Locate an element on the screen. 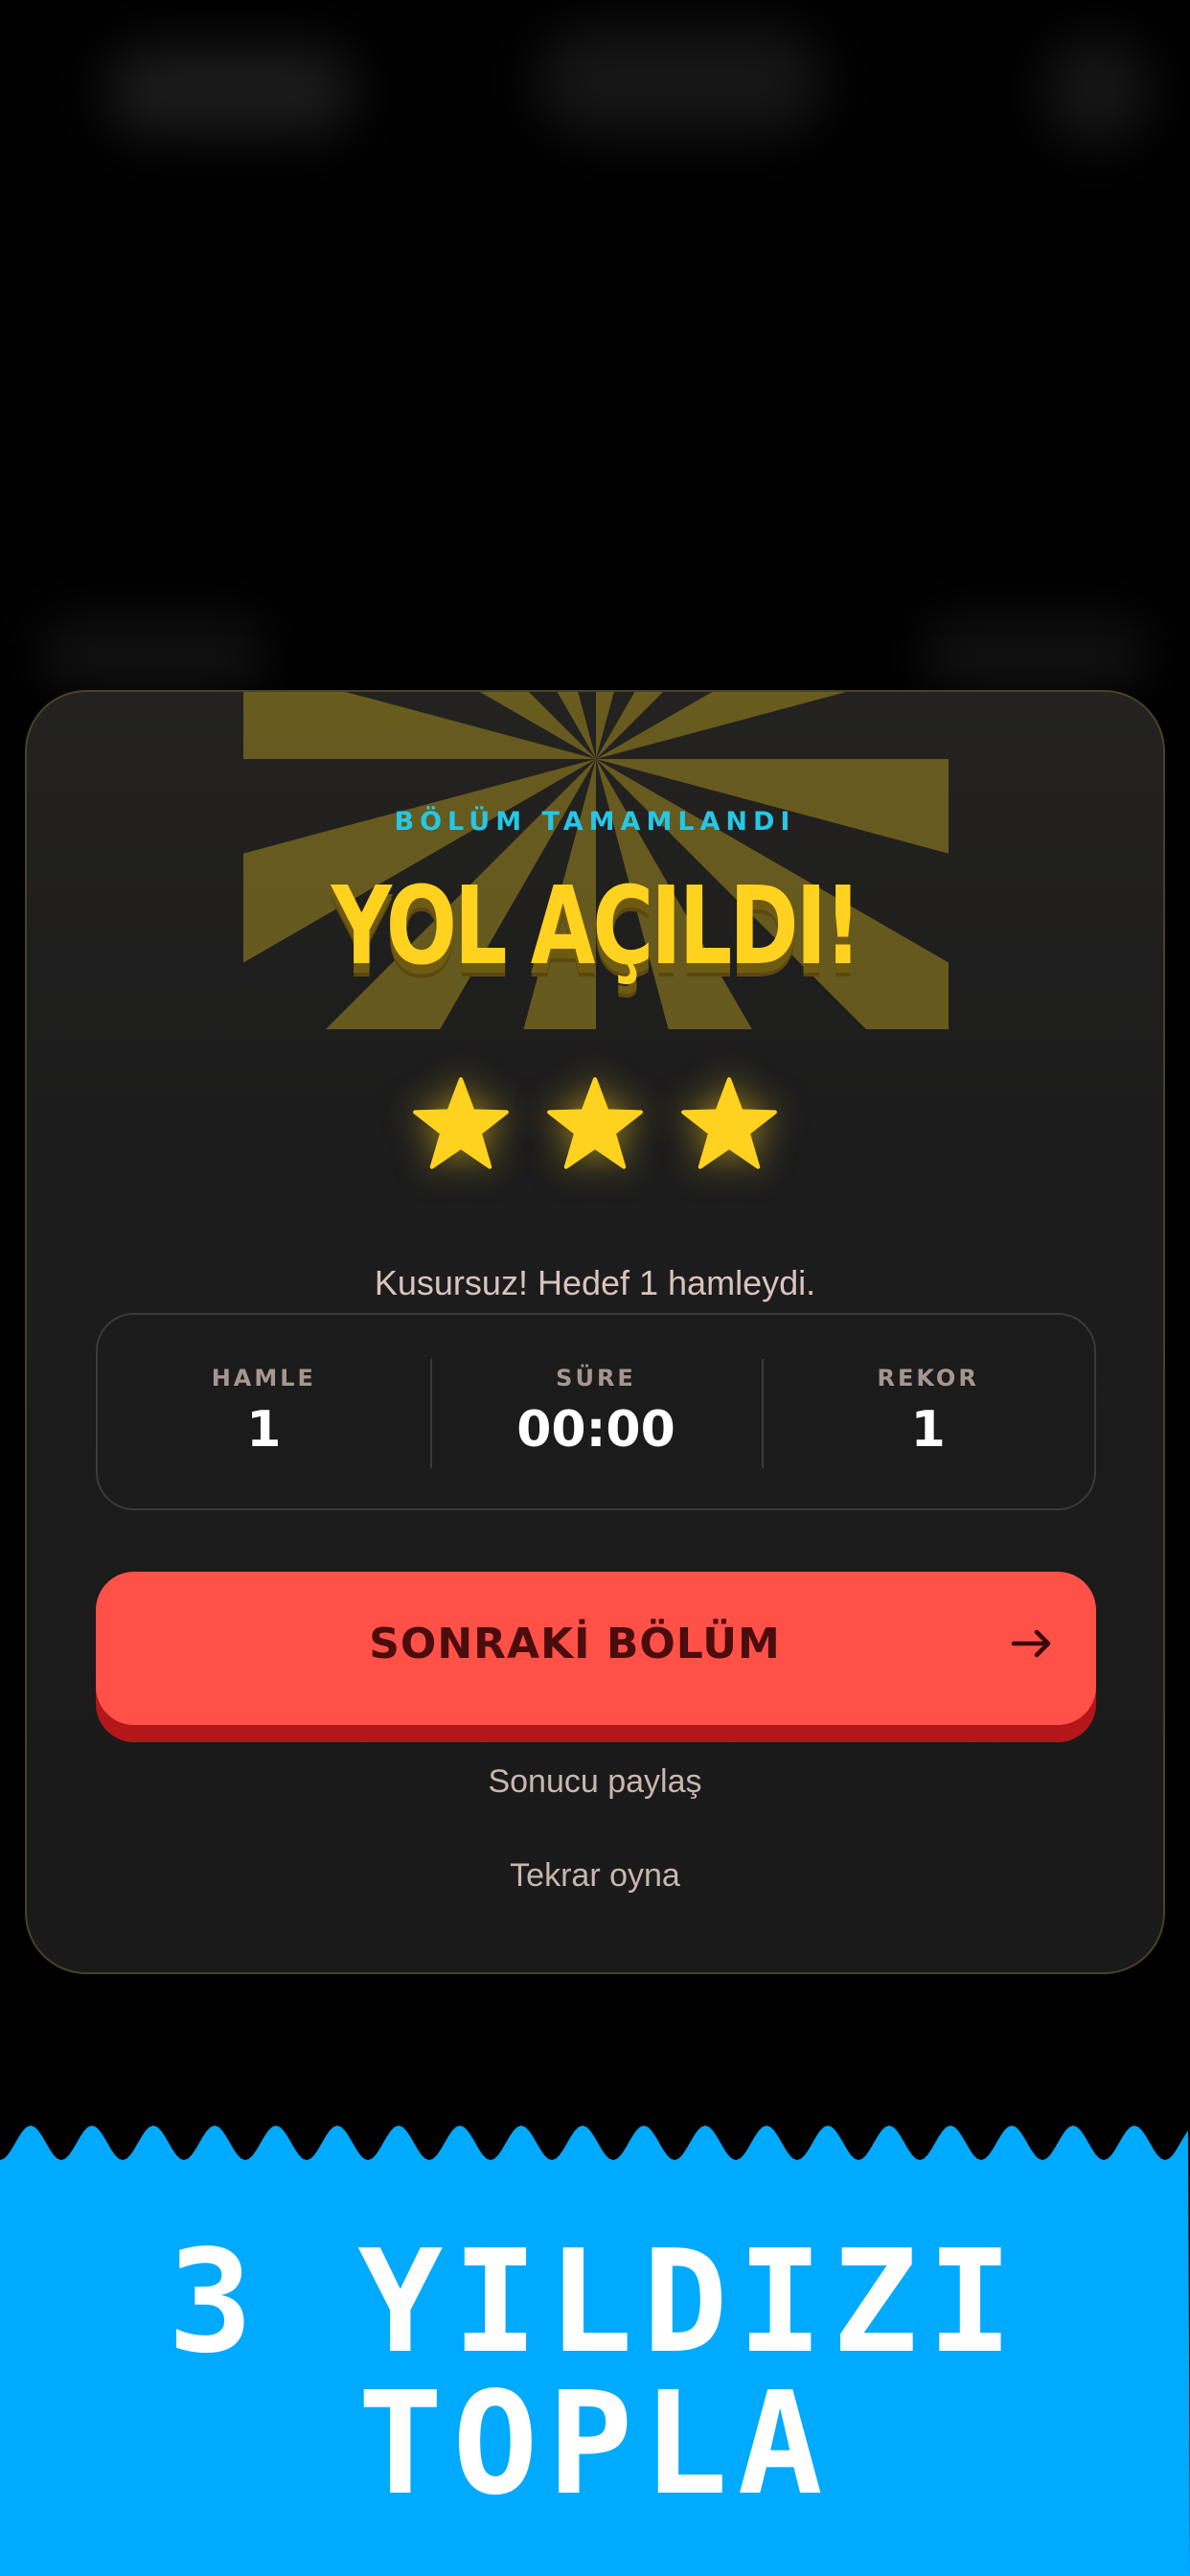 The height and width of the screenshot is (2576, 1190). arrow-right-icon is located at coordinates (1031, 1644).